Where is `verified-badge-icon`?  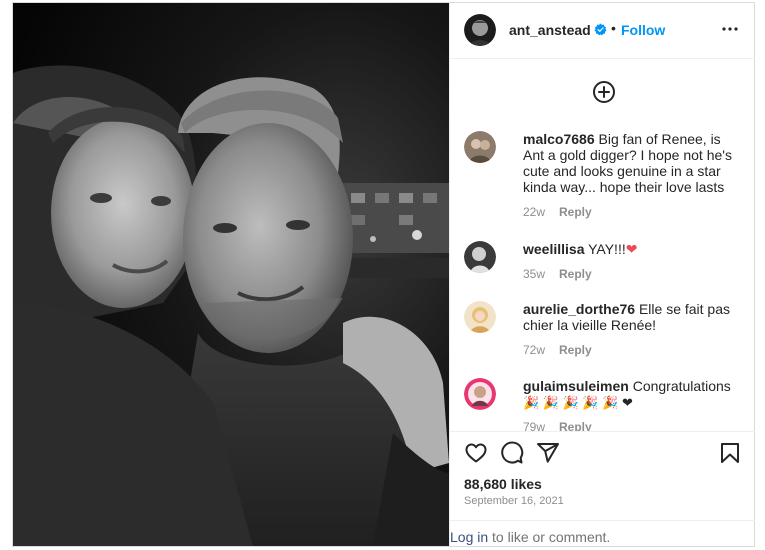 verified-badge-icon is located at coordinates (600, 29).